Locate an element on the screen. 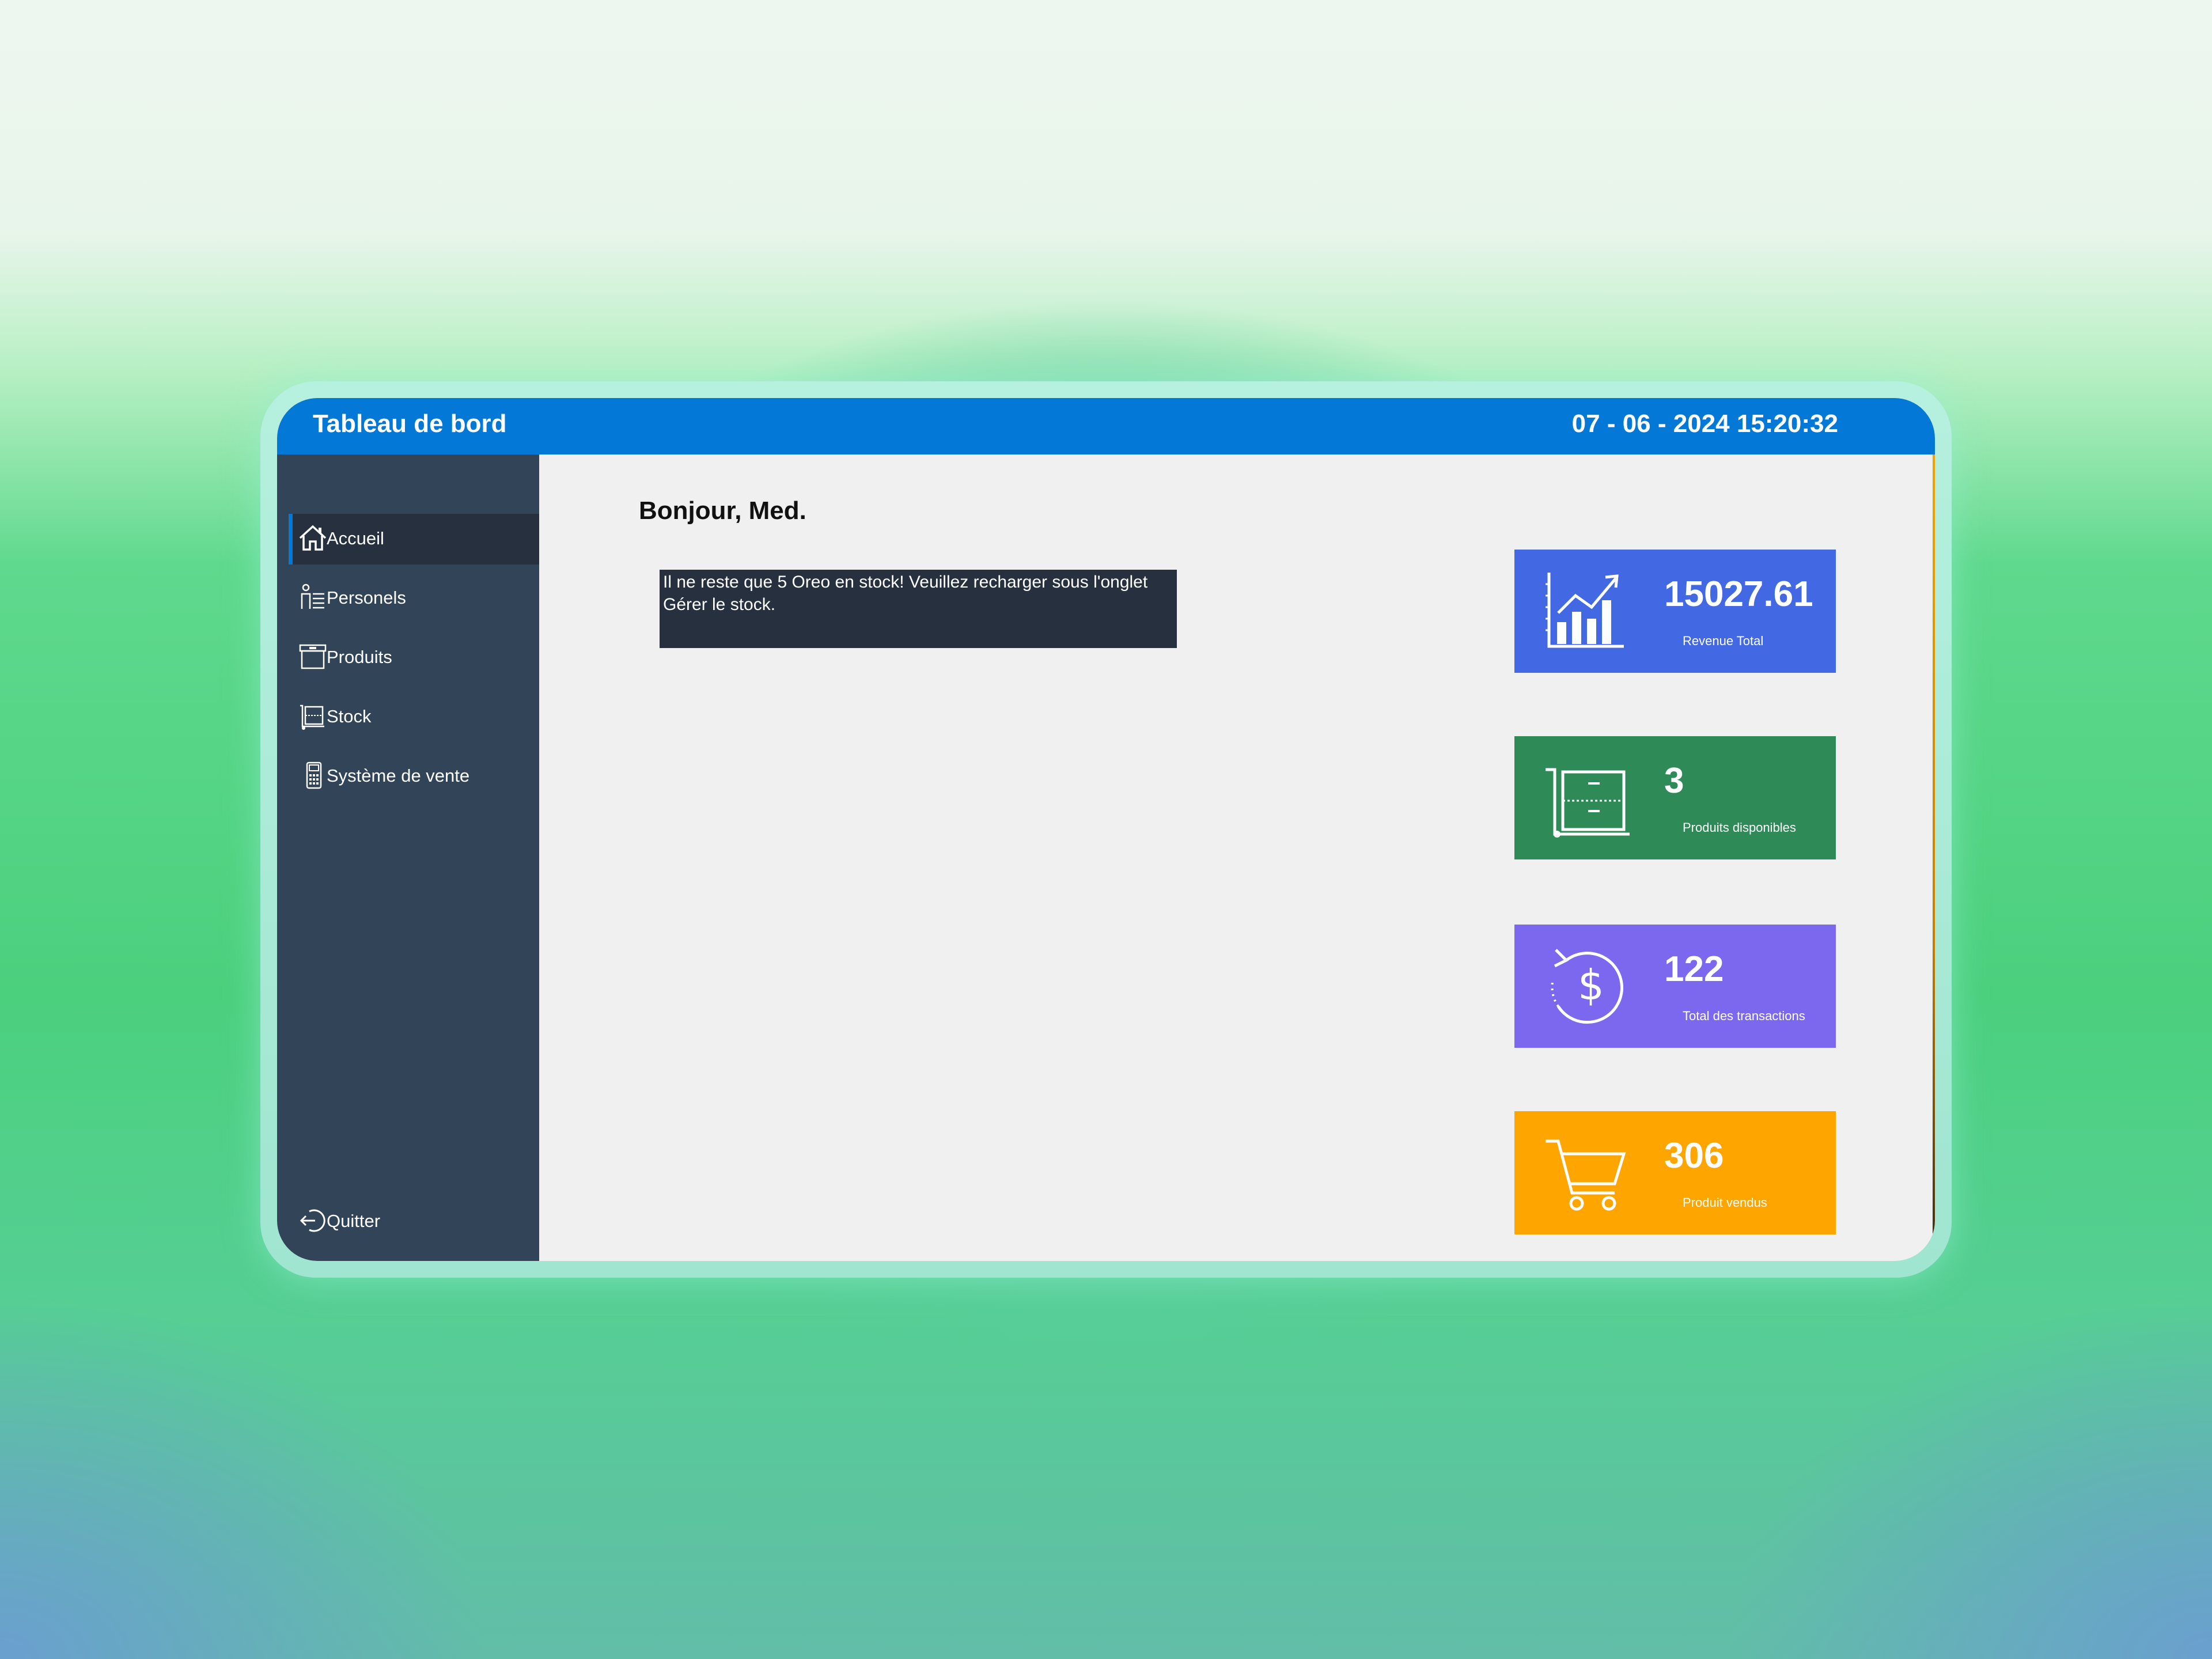  dollar-refresh-icon: $ is located at coordinates (1587, 986).